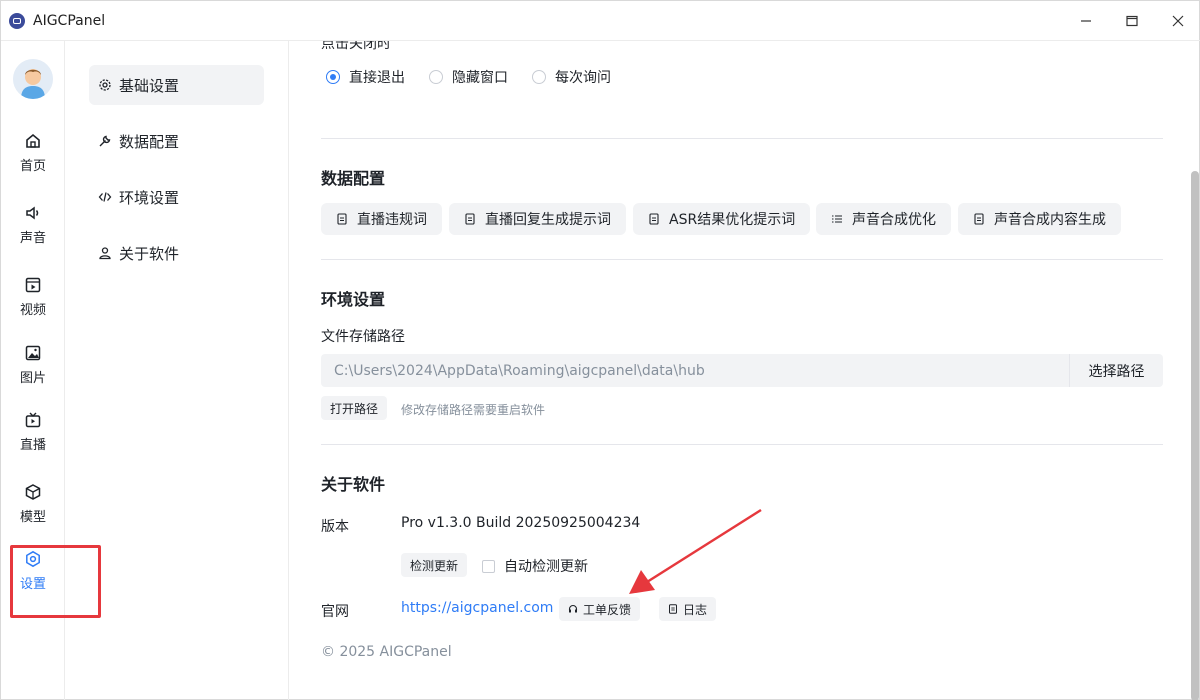  I want to click on minimize-button, so click(1086, 21).